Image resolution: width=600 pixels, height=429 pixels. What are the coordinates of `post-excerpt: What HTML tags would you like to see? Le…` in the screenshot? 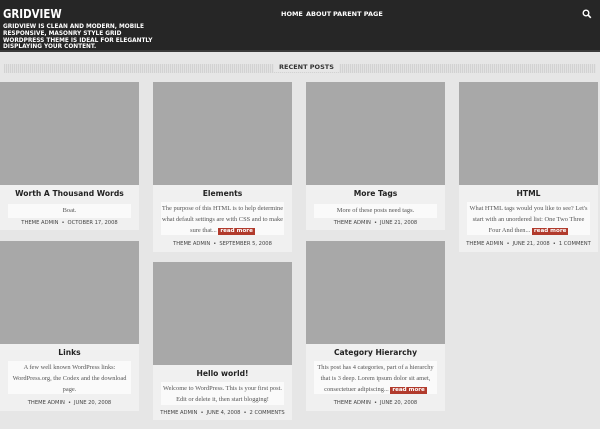 It's located at (528, 218).